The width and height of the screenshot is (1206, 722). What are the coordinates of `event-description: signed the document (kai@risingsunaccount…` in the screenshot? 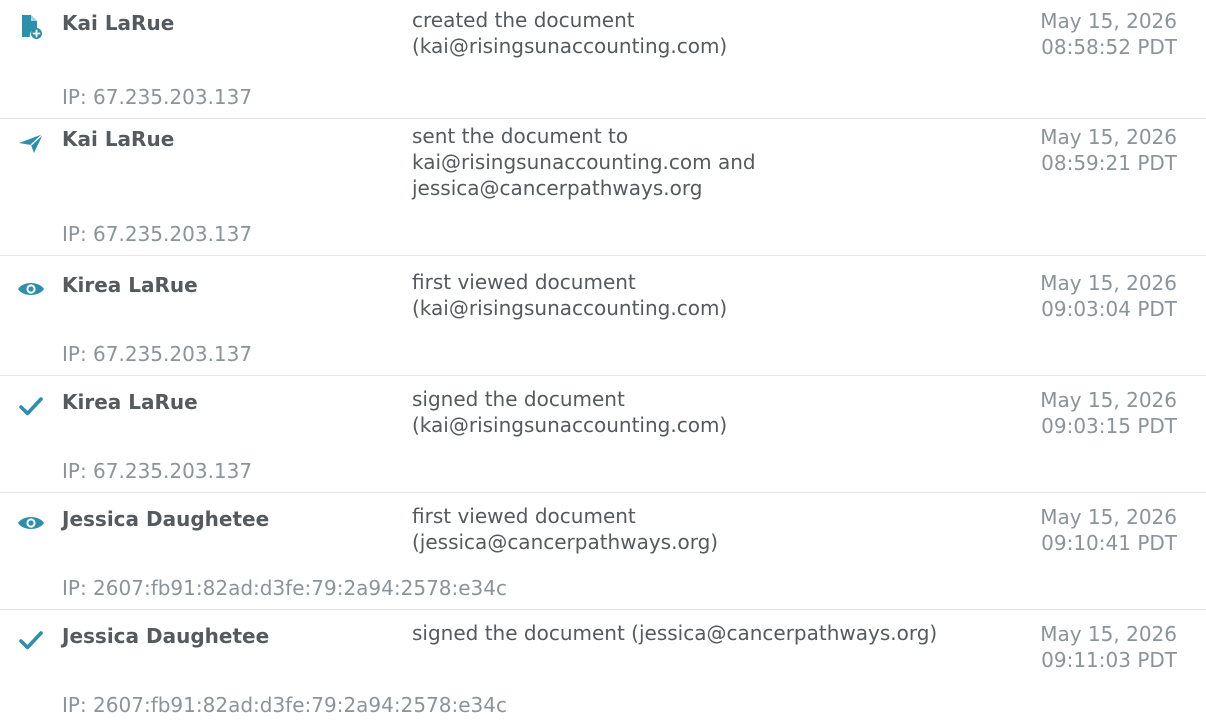 It's located at (712, 412).